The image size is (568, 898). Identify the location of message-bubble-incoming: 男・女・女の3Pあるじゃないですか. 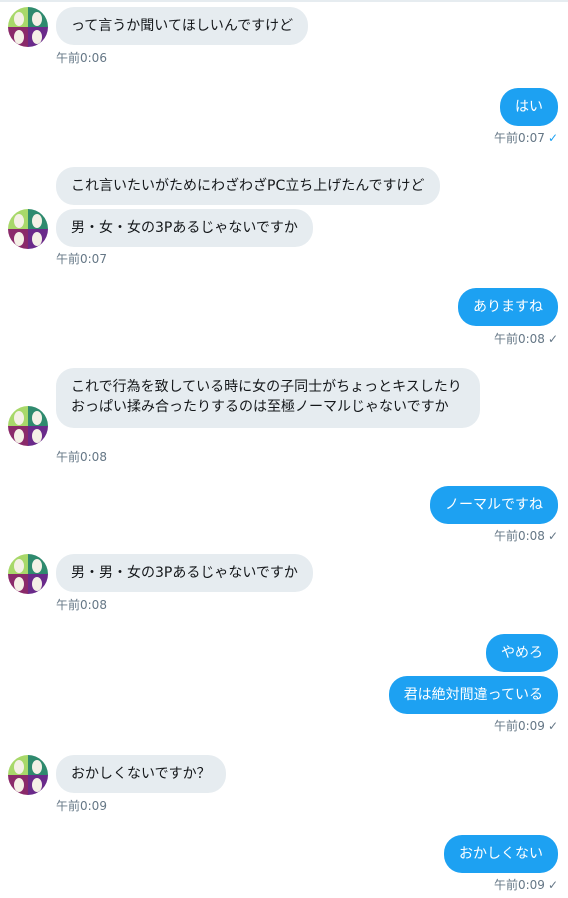
(184, 228).